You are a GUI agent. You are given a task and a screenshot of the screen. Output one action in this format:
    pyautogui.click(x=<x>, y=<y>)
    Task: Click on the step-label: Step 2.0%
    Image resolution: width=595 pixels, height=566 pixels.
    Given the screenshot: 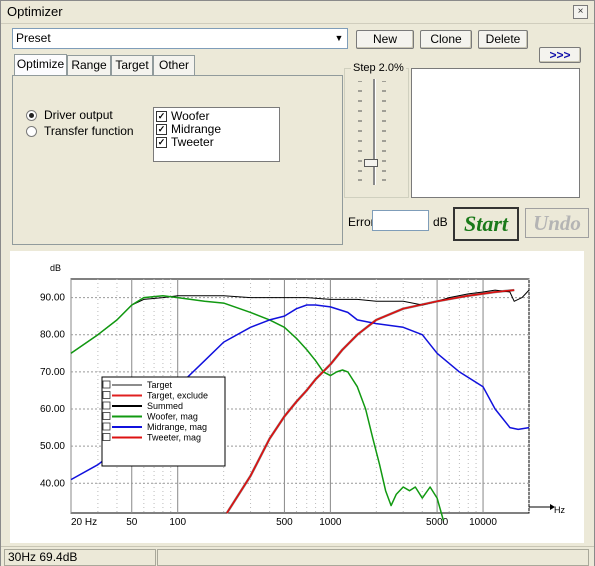 What is the action you would take?
    pyautogui.click(x=378, y=68)
    